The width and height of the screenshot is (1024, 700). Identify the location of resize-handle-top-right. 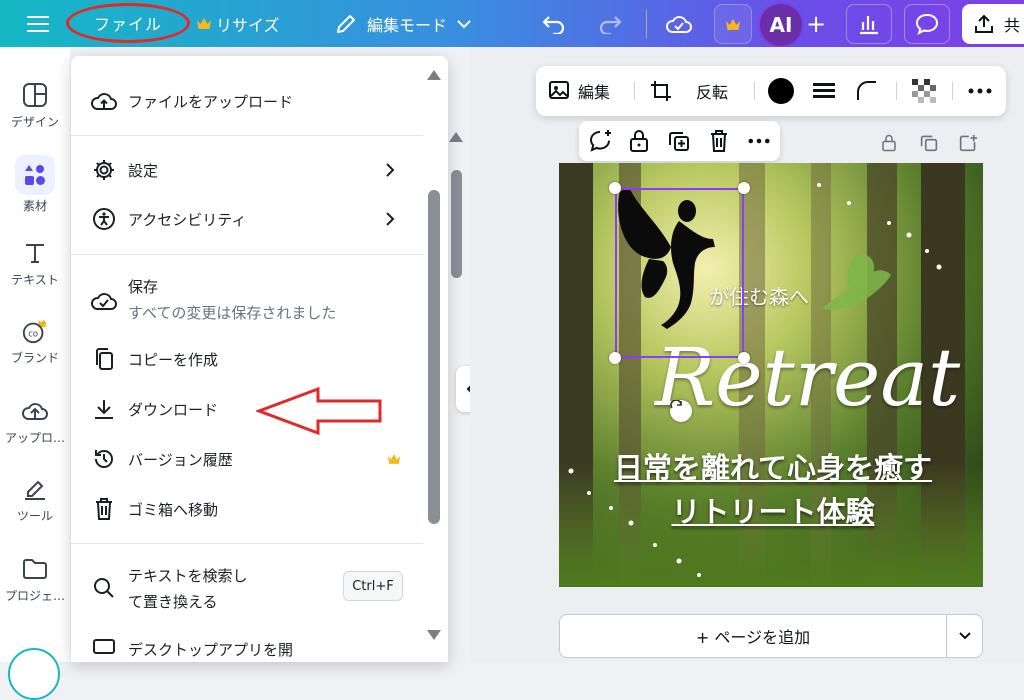
(744, 188).